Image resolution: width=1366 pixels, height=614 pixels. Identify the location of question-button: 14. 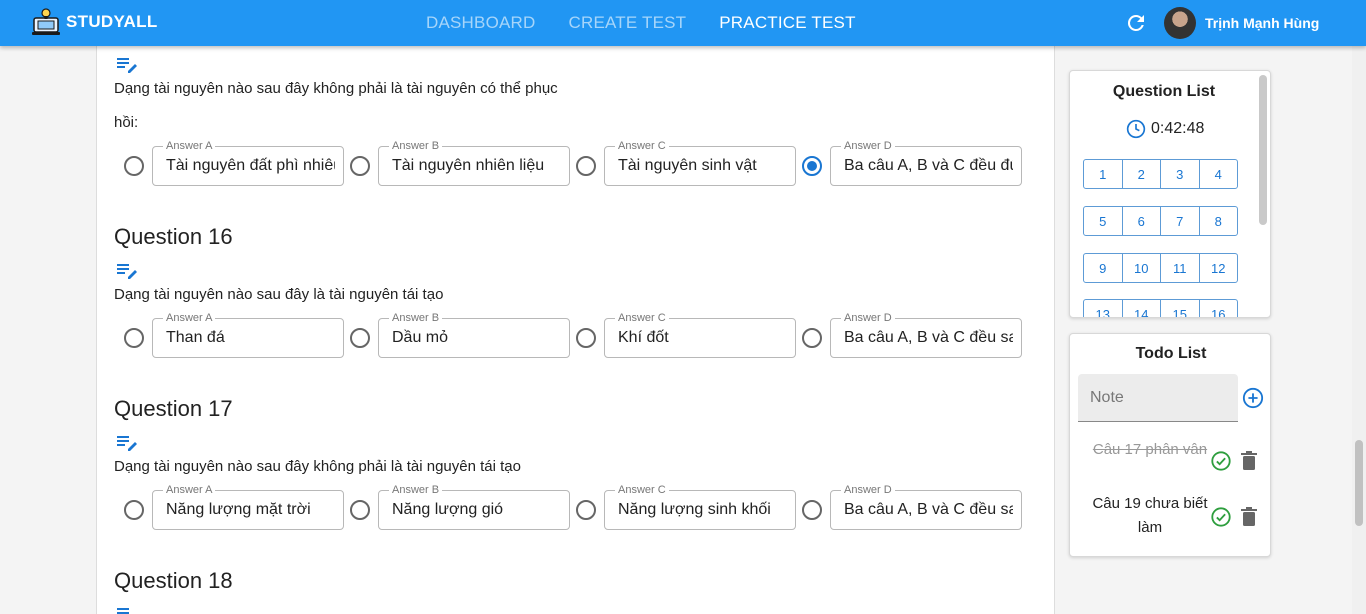
(1141, 308).